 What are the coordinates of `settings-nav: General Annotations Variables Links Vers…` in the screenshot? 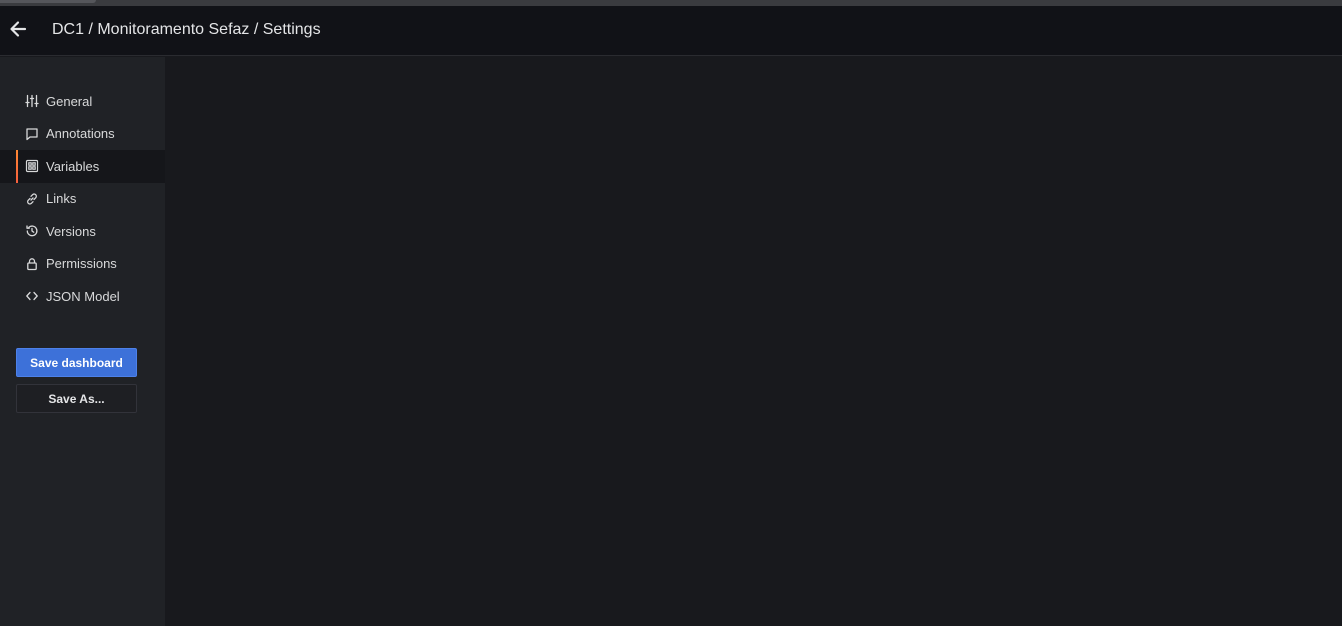 It's located at (82, 199).